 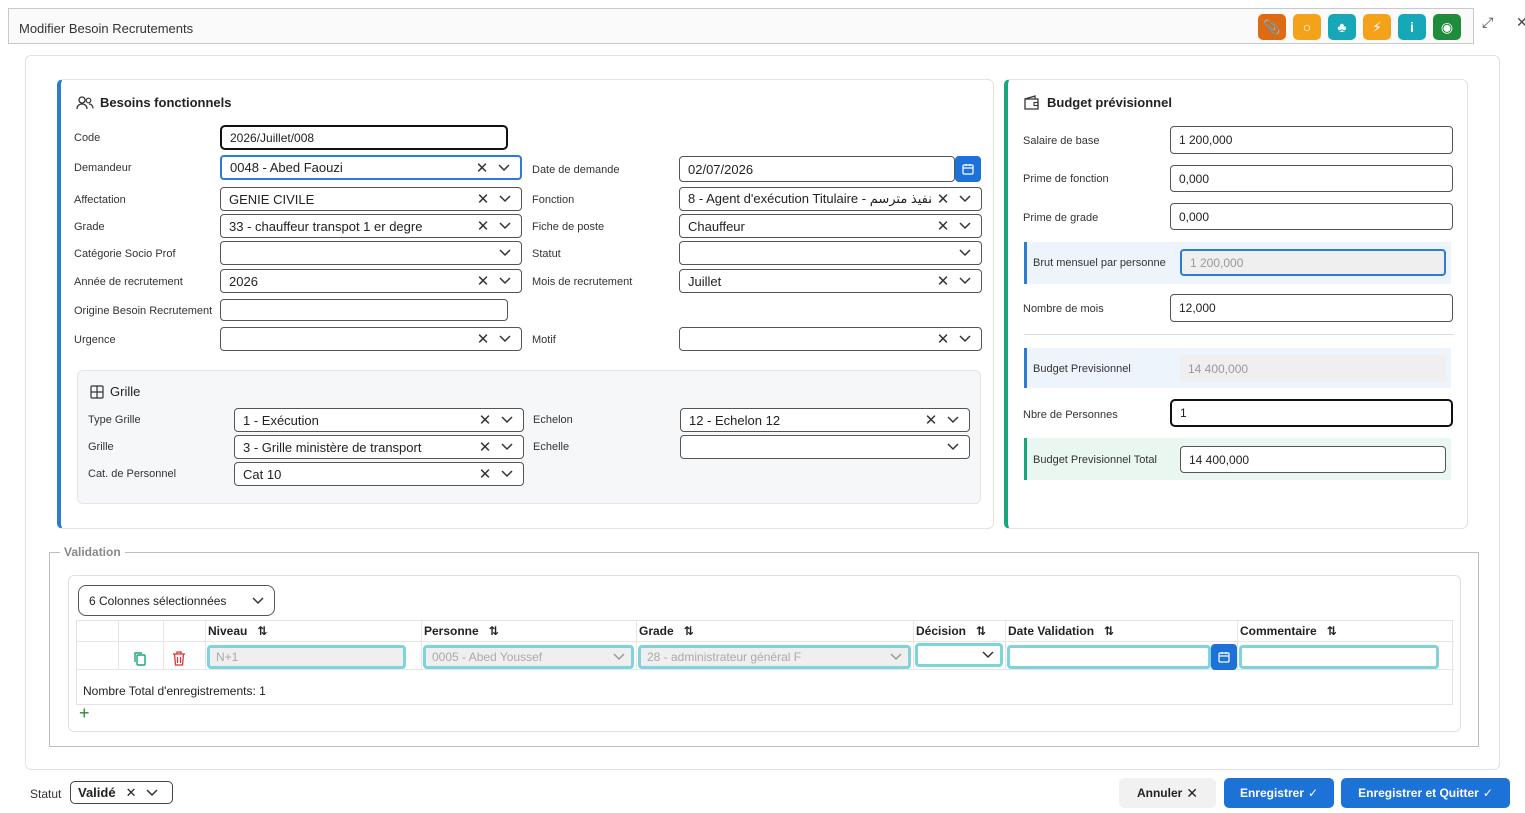 I want to click on users-icon, so click(x=85, y=102).